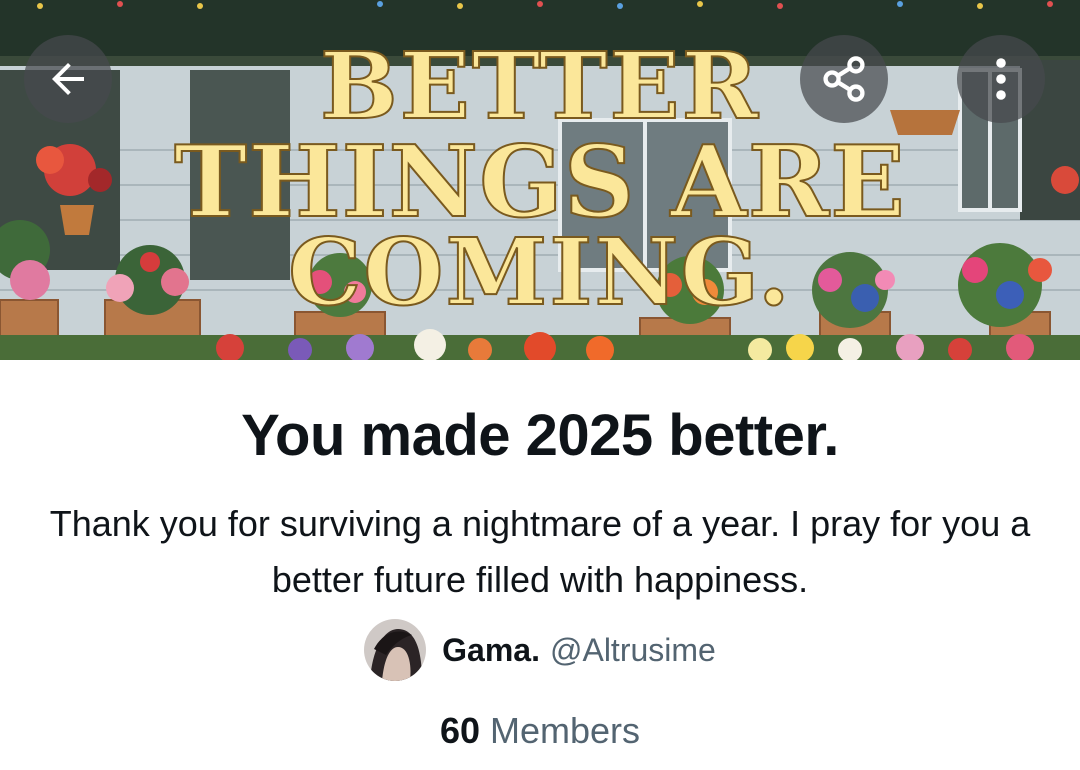 This screenshot has width=1080, height=770. I want to click on creator-handle: @Altrusime, so click(633, 650).